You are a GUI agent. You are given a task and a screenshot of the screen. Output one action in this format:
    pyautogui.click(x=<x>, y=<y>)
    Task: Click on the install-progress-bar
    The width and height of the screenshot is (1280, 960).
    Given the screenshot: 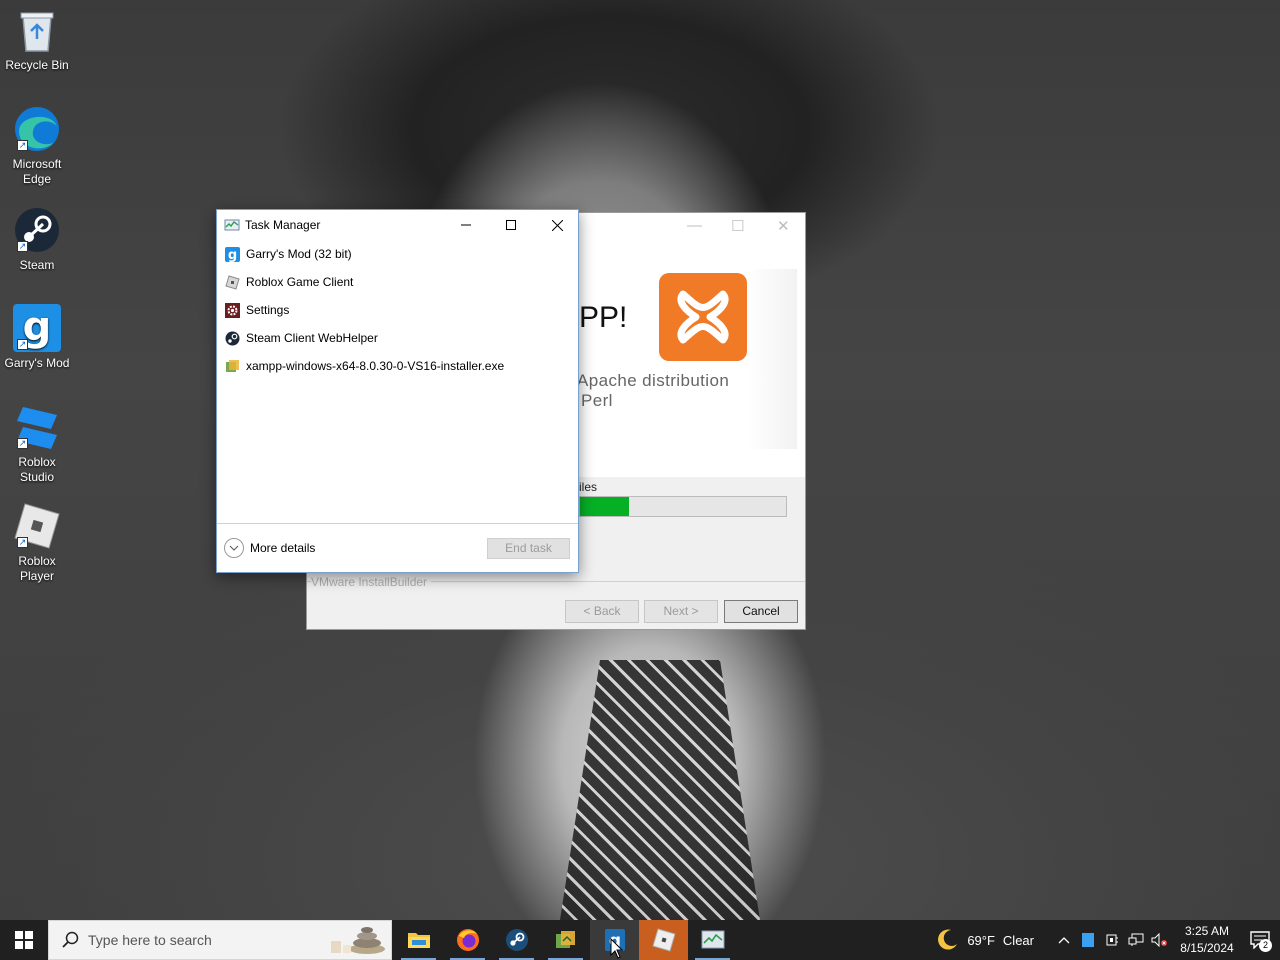 What is the action you would take?
    pyautogui.click(x=683, y=506)
    